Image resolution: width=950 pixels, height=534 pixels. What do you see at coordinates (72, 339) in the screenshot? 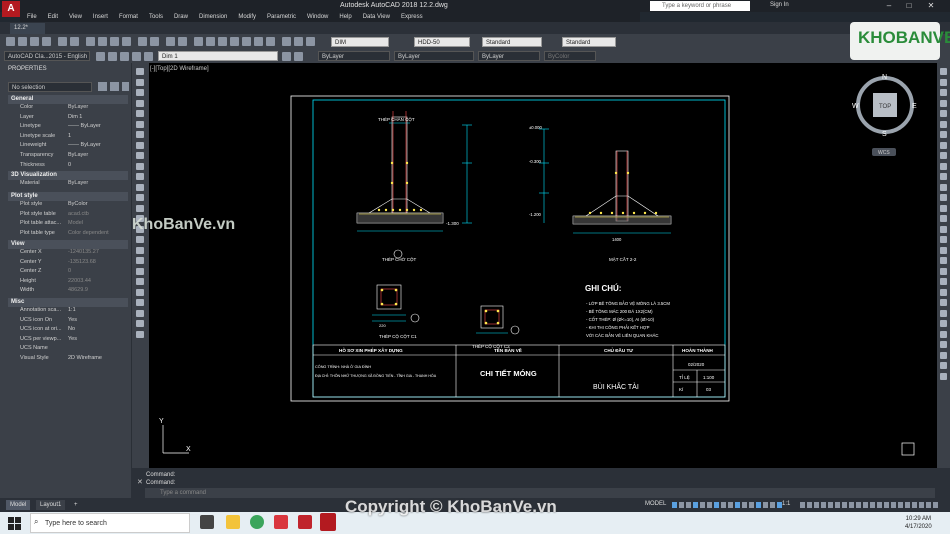
I see `property-value: Yes` at bounding box center [72, 339].